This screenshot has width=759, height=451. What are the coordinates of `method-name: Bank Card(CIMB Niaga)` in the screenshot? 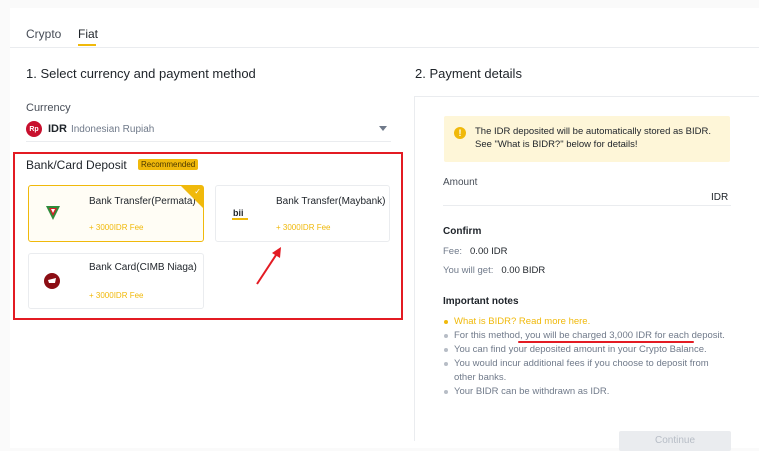 It's located at (143, 267).